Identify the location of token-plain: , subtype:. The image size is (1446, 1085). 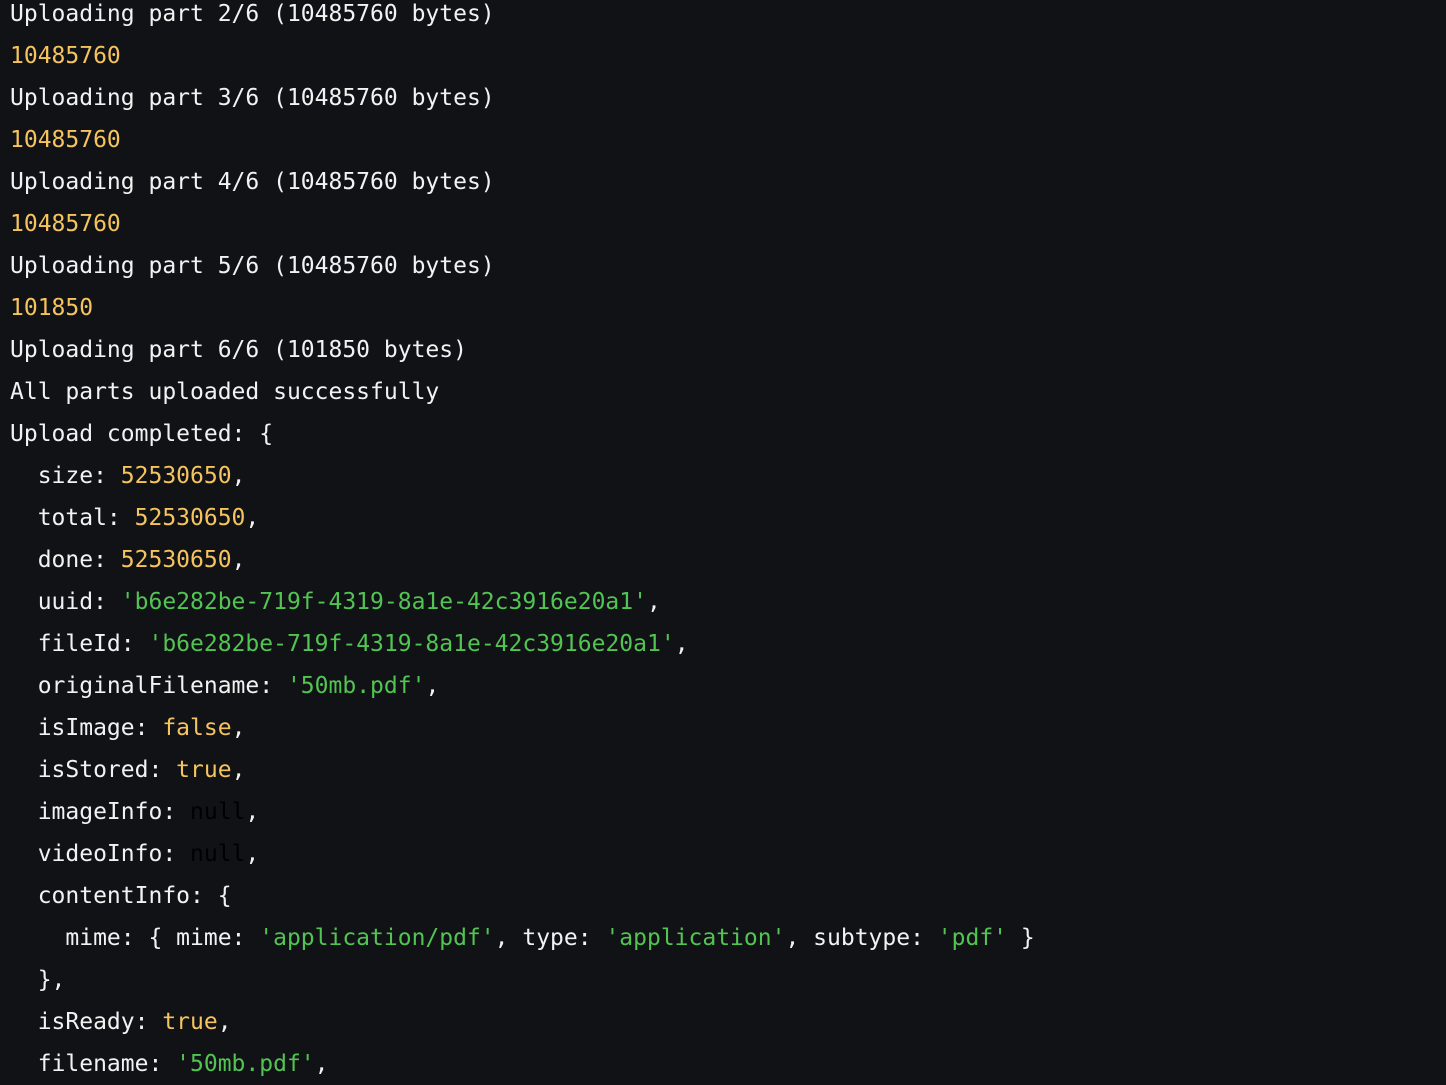
(861, 938).